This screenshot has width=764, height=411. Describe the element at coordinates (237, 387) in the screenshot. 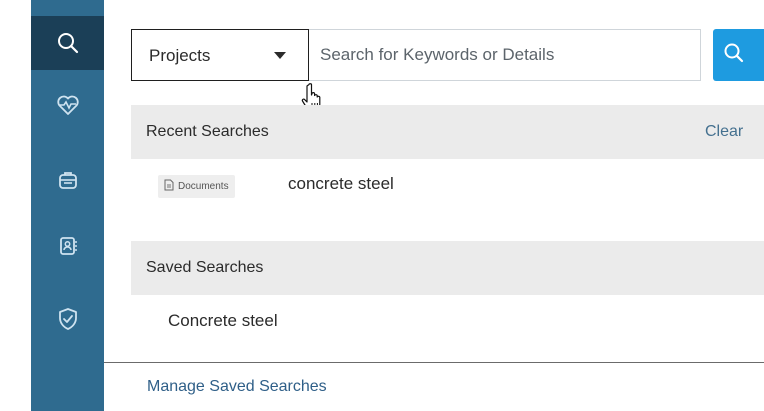

I see `manage-saved-searches-link: Manage Saved Searches` at that location.